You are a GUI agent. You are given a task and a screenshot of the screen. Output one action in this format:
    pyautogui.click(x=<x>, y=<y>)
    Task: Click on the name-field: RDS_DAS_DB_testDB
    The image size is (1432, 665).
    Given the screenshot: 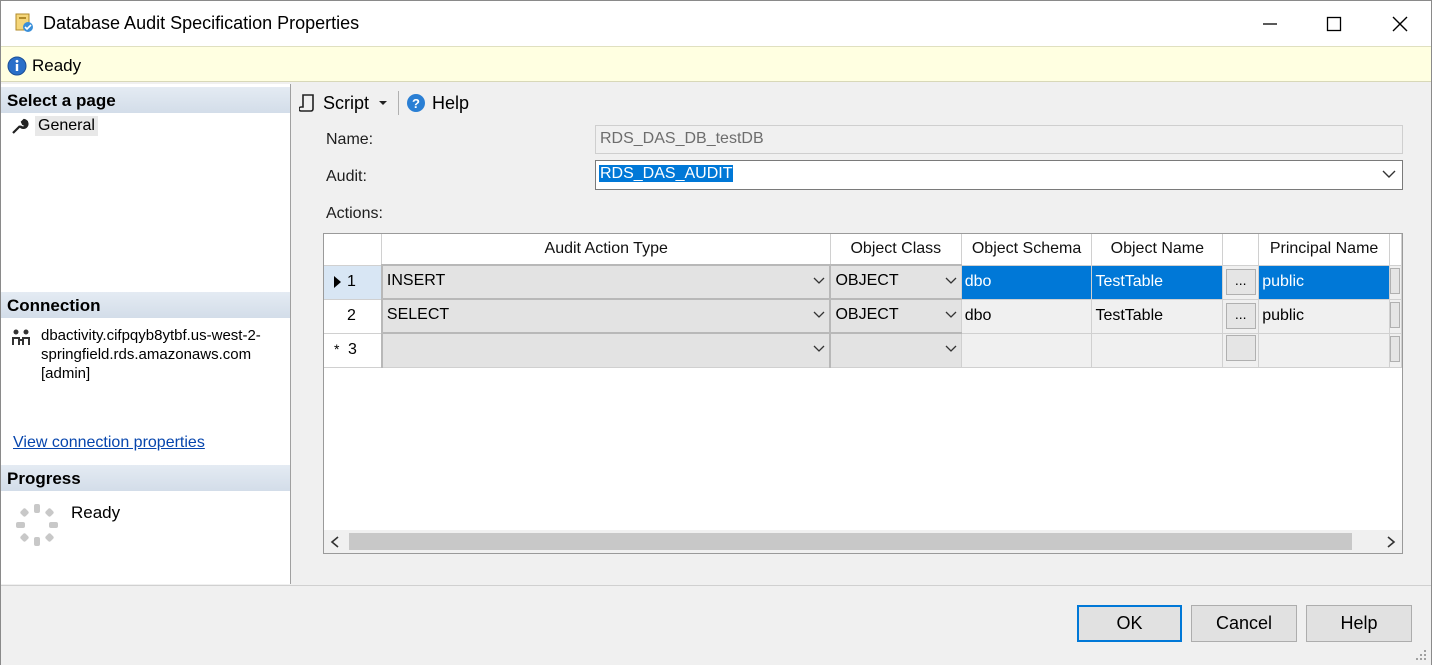 What is the action you would take?
    pyautogui.click(x=999, y=139)
    